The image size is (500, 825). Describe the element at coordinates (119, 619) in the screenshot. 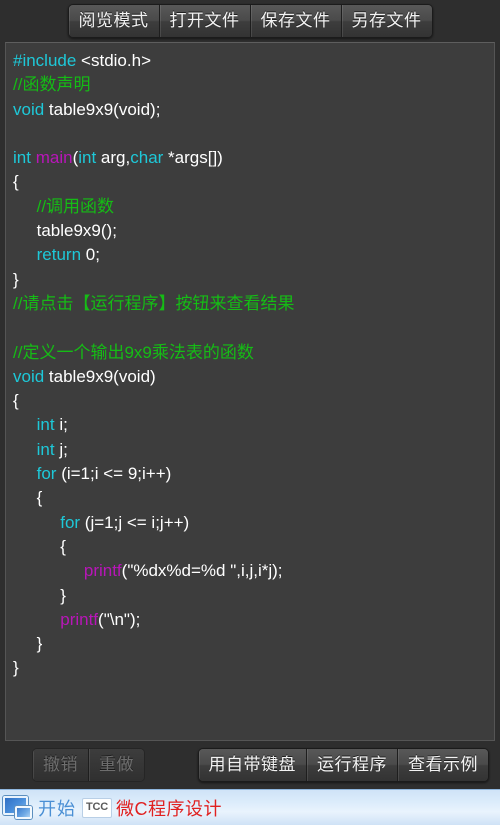

I see `code-token: ("\n");` at that location.